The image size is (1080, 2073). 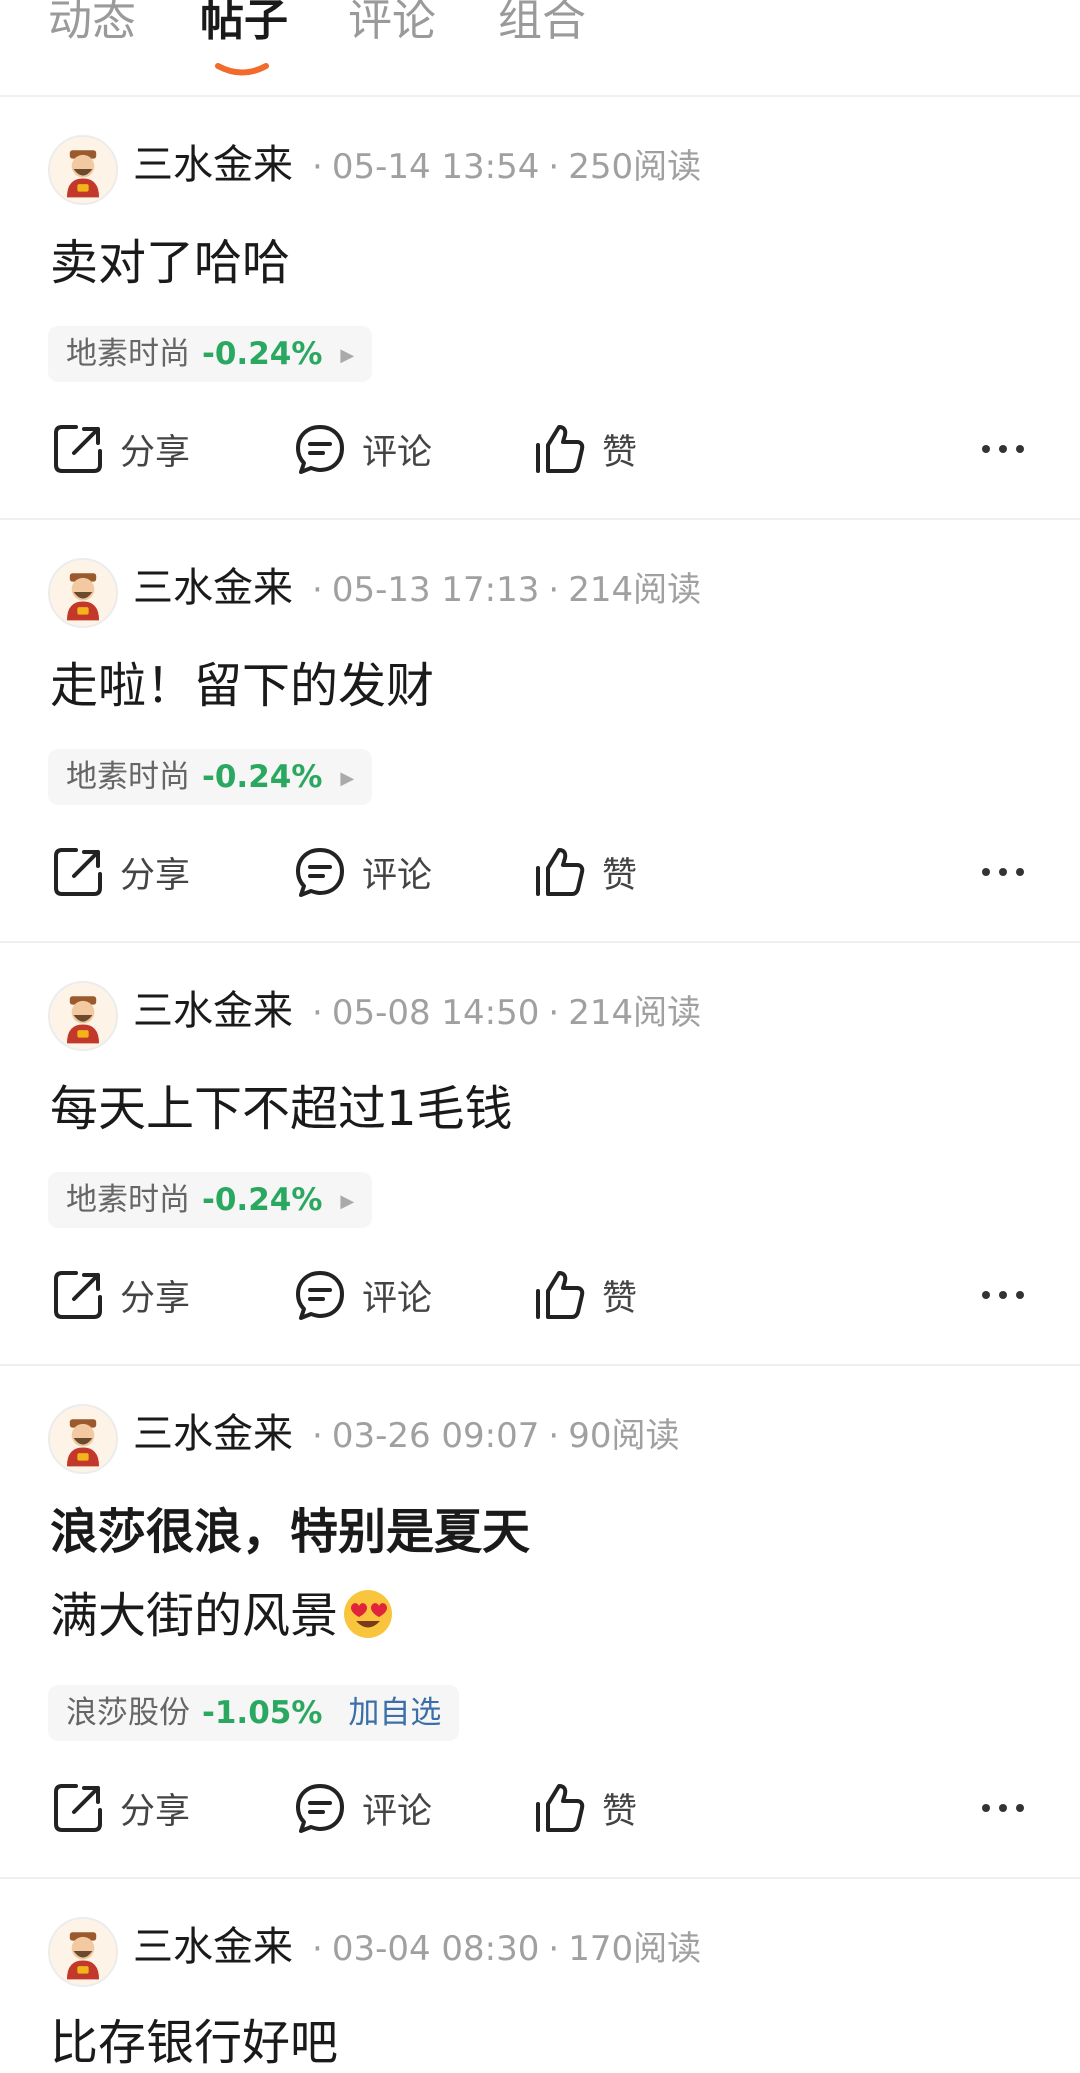 I want to click on post-meta: 三水金来 · 05-08 14:50 · 214阅读, so click(x=417, y=1011).